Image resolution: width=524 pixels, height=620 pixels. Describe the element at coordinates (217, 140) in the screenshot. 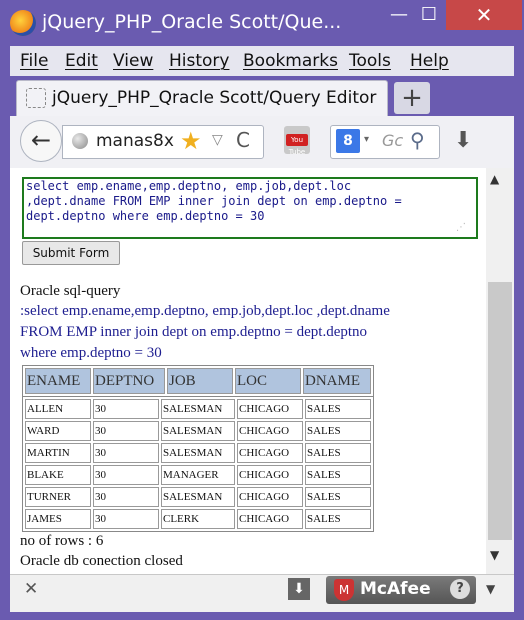

I see `url-dropdown-icon: ▽` at that location.